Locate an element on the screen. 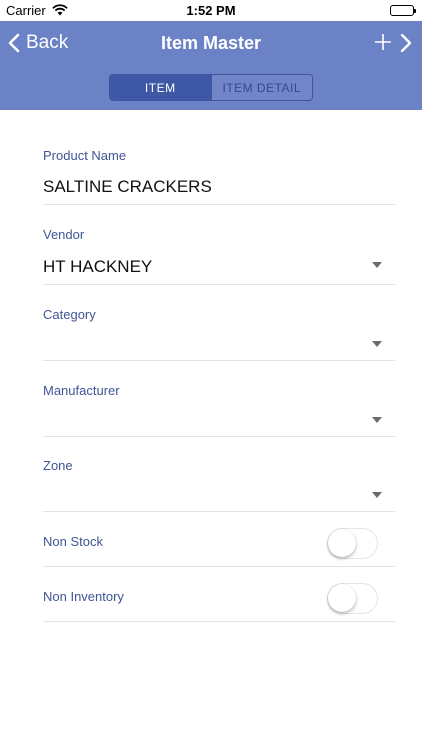 The image size is (422, 750). non-stock-row: Non Stock is located at coordinates (219, 539).